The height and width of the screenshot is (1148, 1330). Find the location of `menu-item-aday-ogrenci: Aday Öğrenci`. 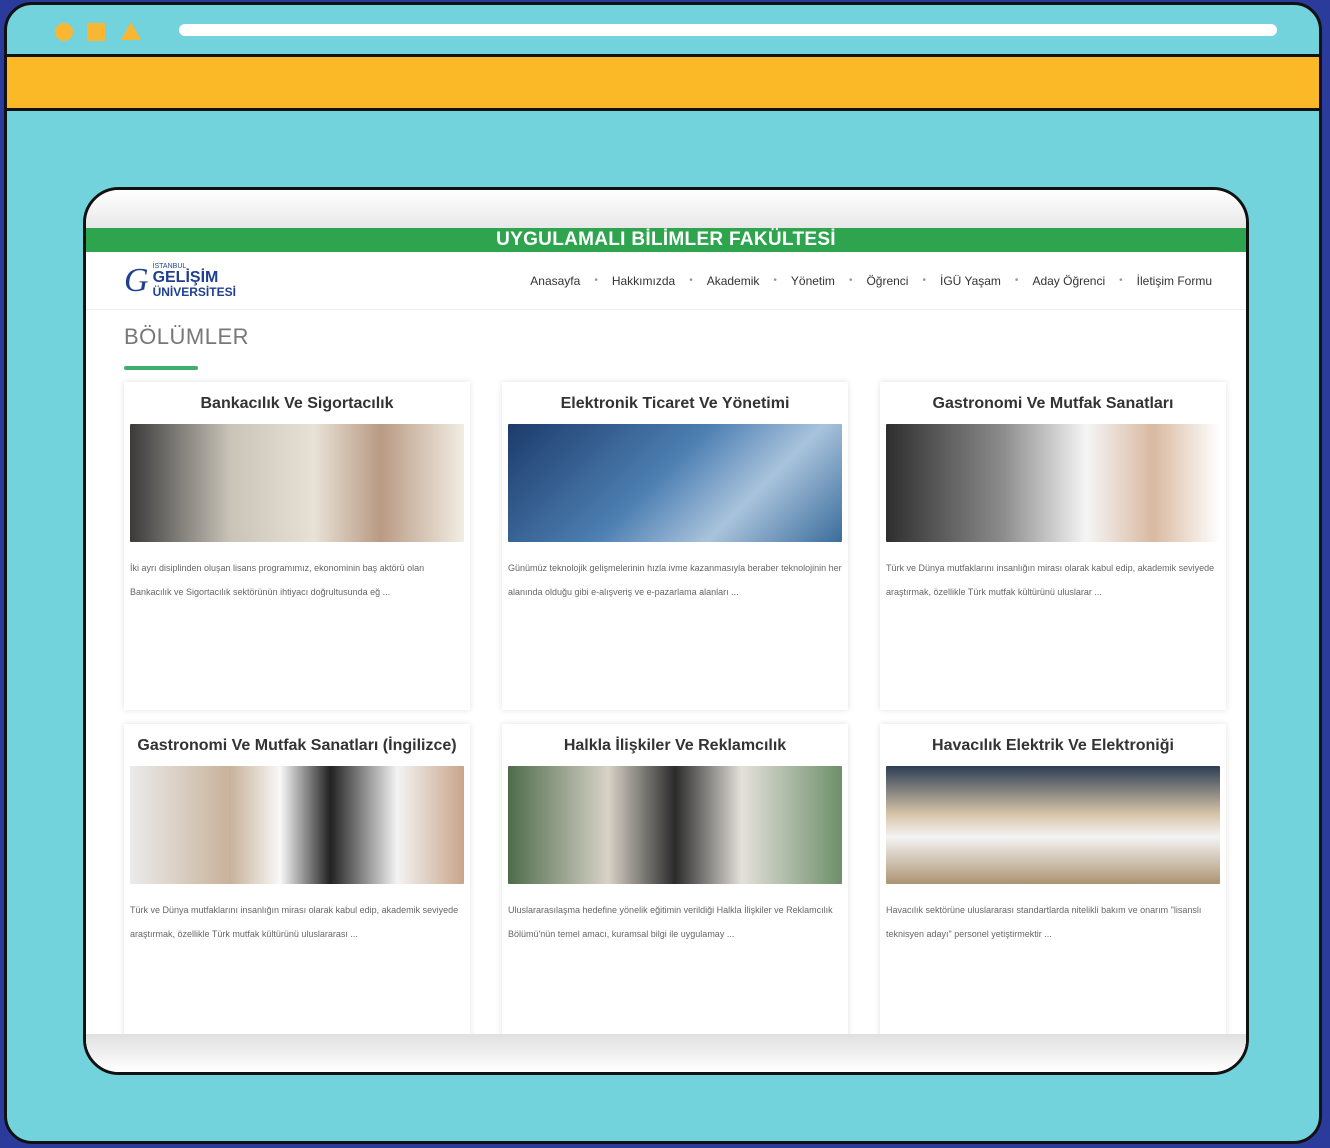

menu-item-aday-ogrenci: Aday Öğrenci is located at coordinates (1068, 281).